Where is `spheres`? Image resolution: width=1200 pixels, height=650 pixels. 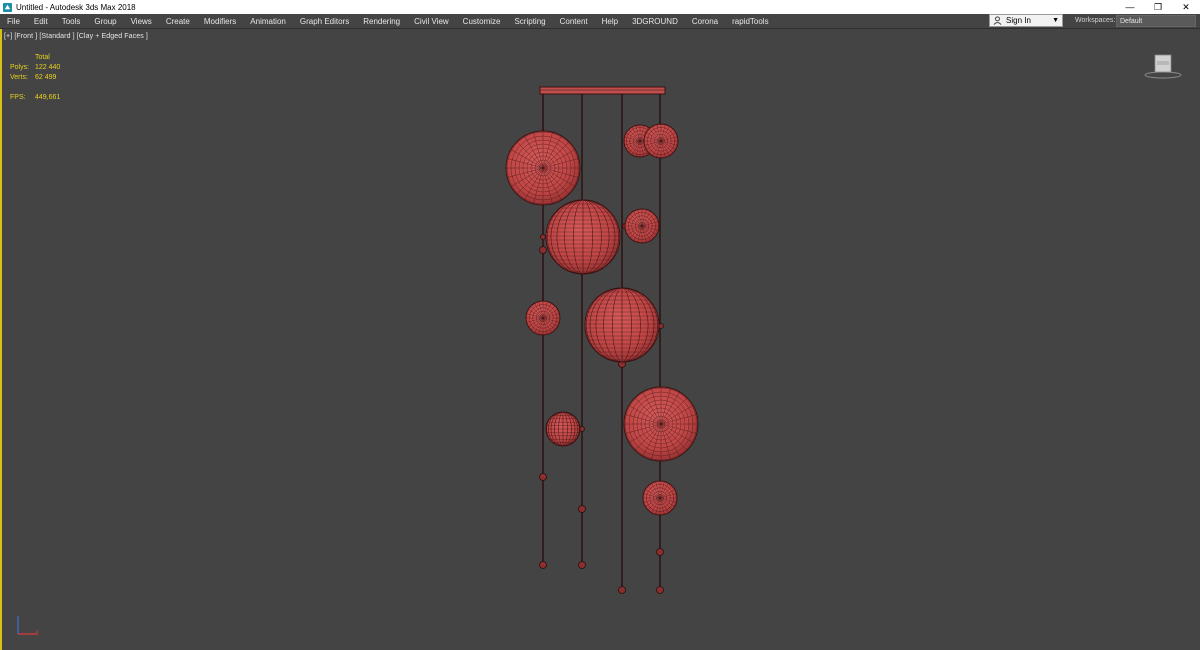
spheres is located at coordinates (602, 319).